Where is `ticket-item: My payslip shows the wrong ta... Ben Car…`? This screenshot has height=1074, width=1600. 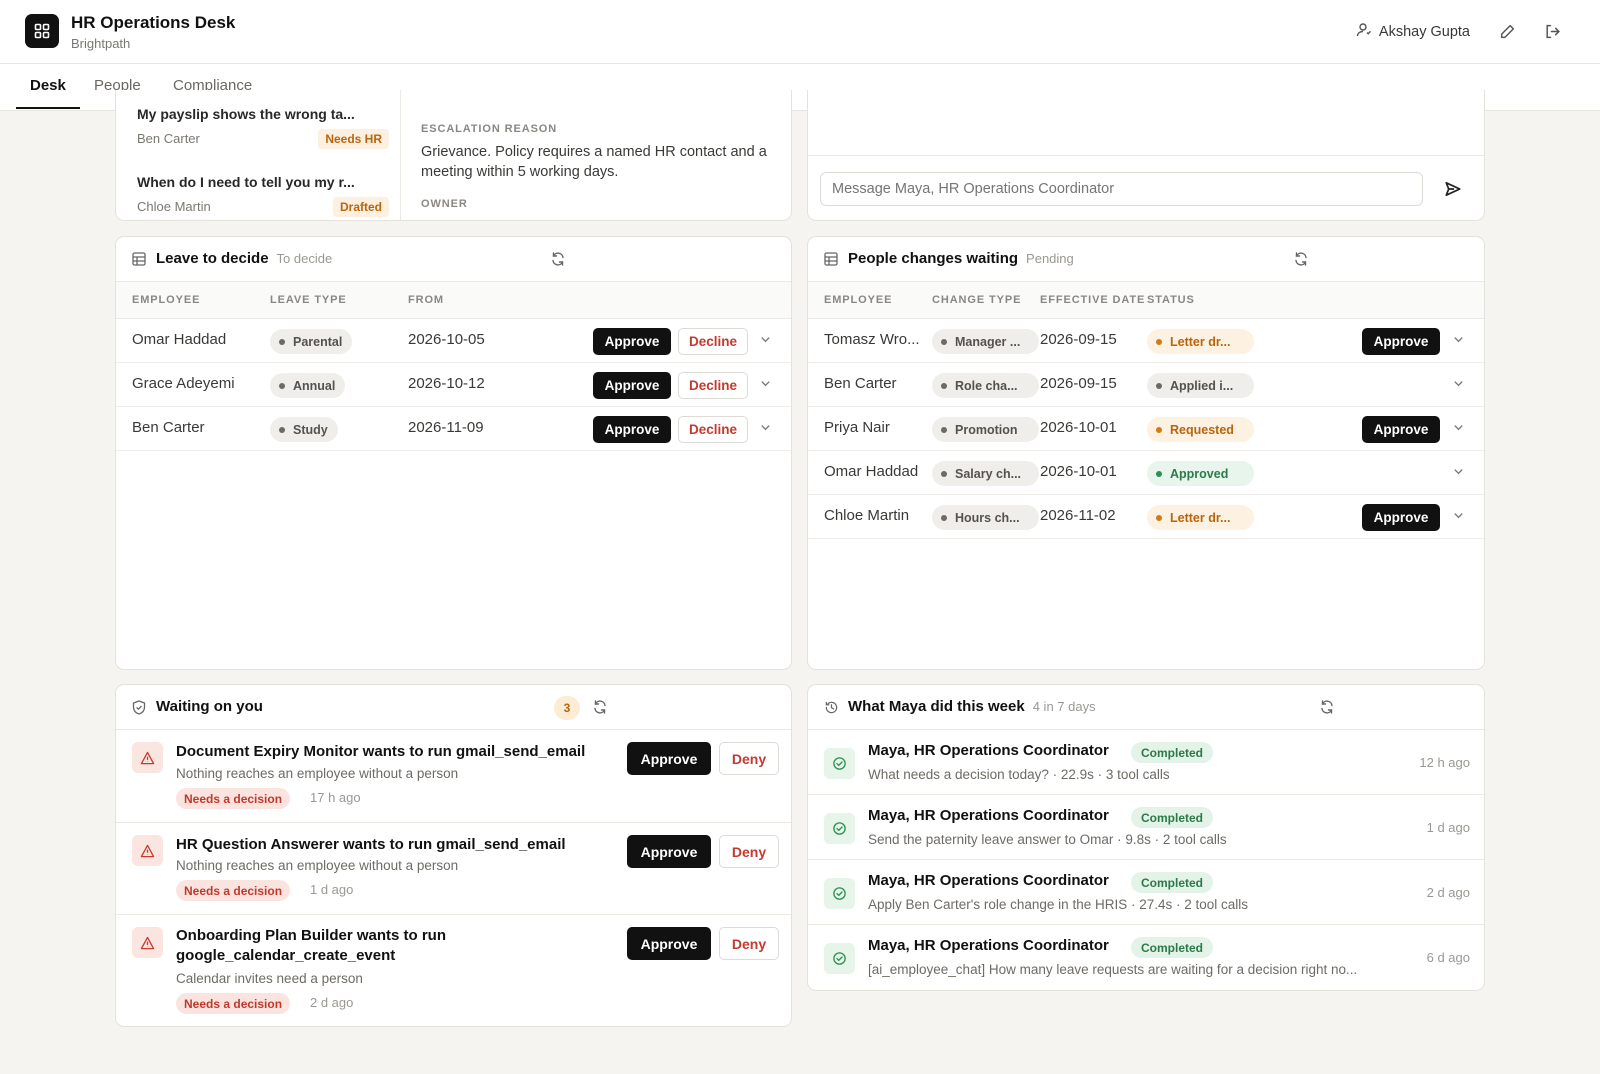 ticket-item: My payslip shows the wrong ta... Ben Car… is located at coordinates (258, 121).